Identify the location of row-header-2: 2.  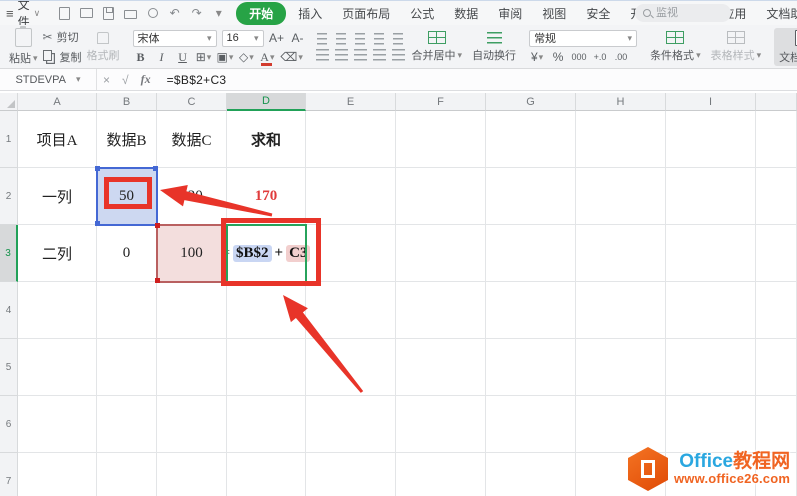
(9, 196).